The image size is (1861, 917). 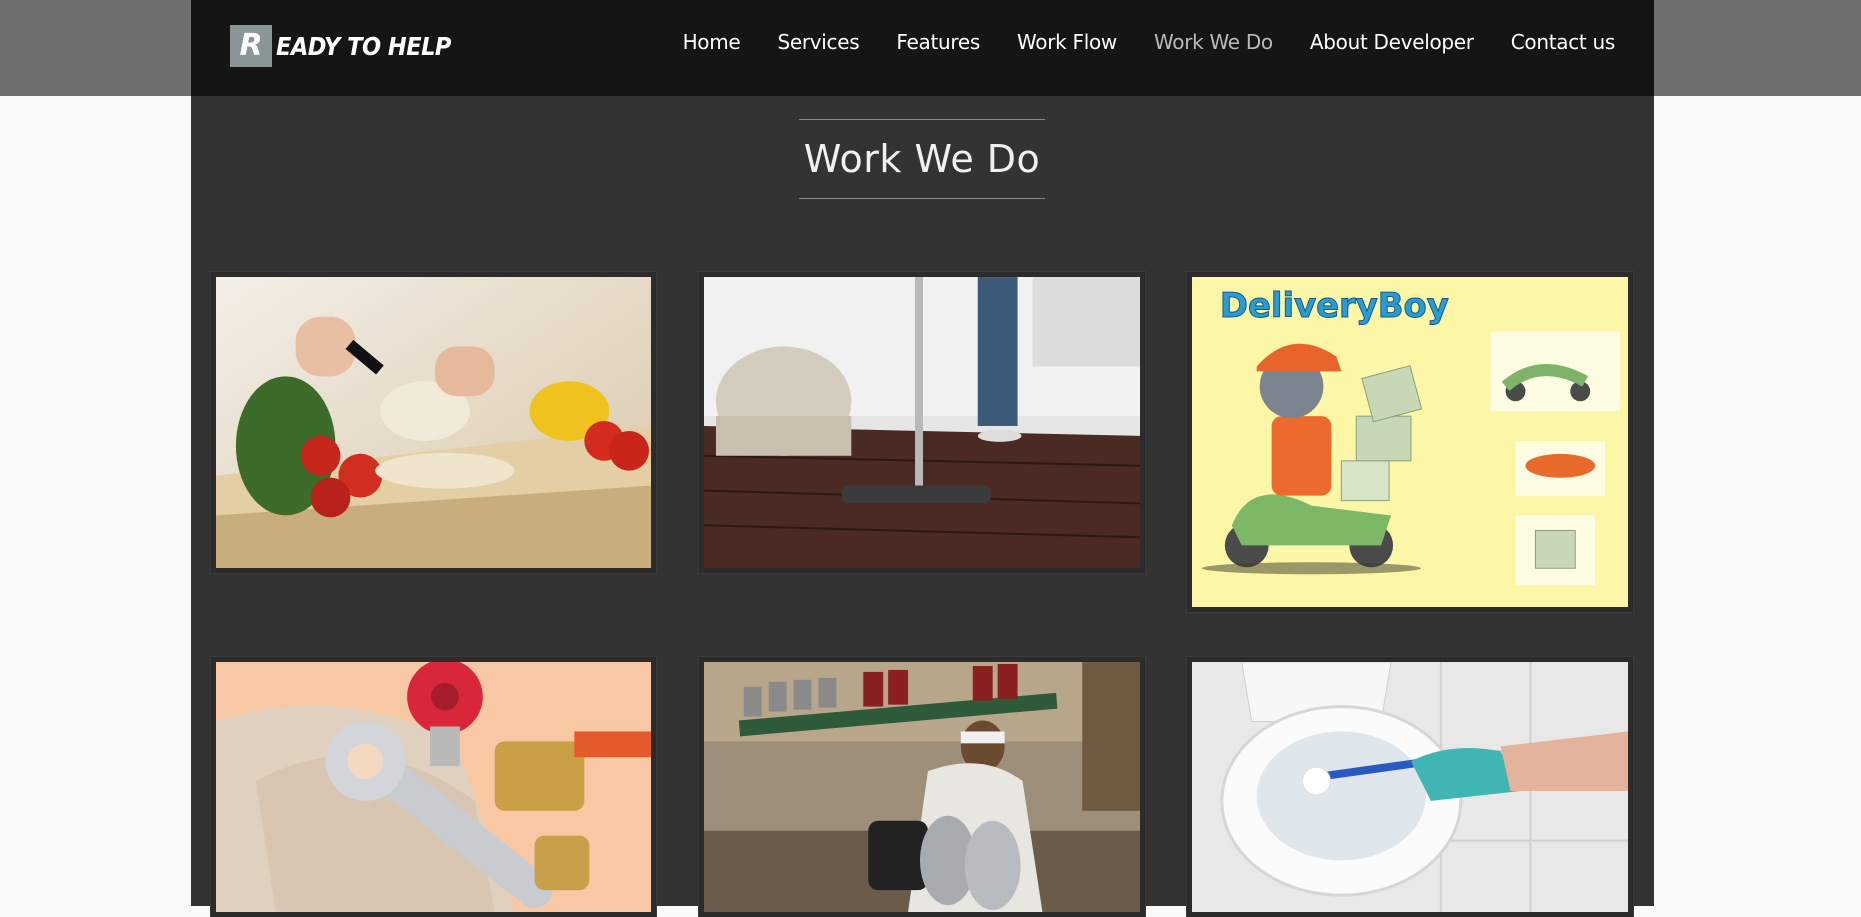 I want to click on nav-home: Home, so click(x=712, y=42).